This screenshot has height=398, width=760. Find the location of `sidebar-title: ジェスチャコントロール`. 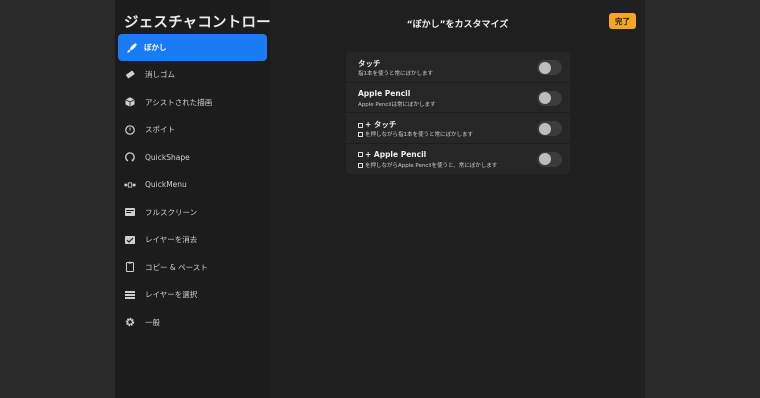

sidebar-title: ジェスチャコントロール is located at coordinates (205, 23).